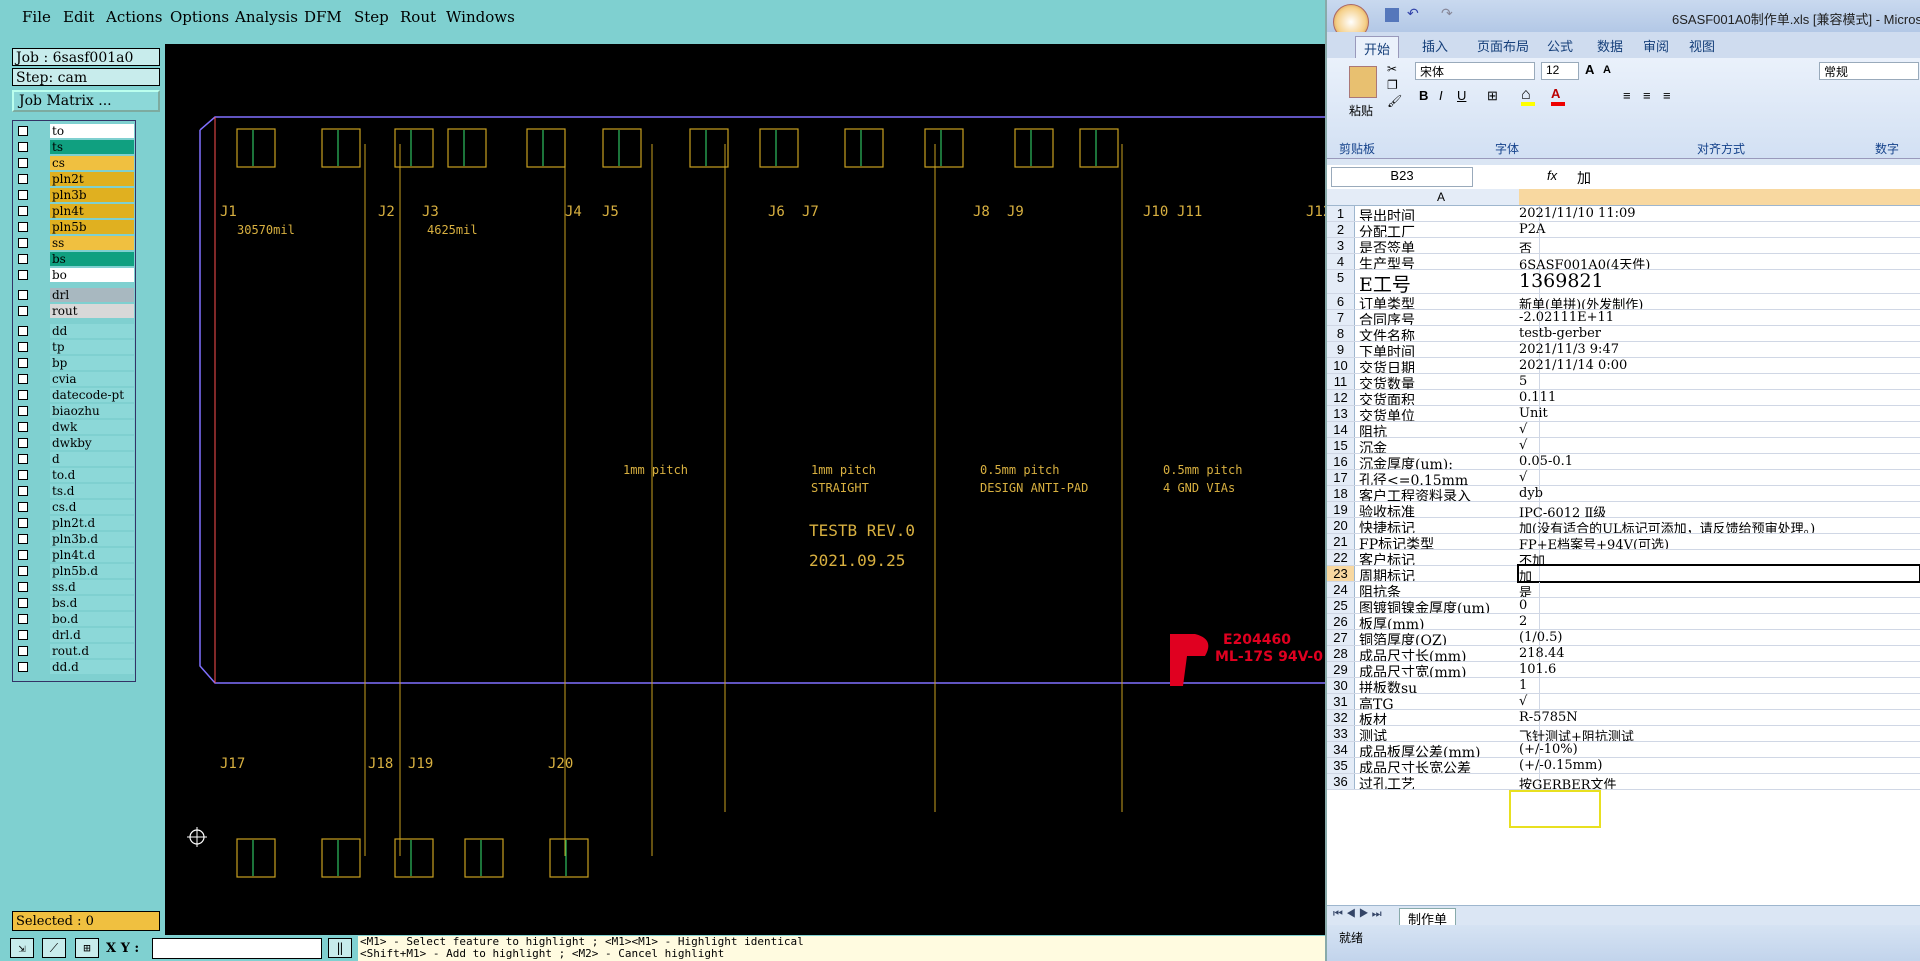 This screenshot has height=961, width=1920. Describe the element at coordinates (92, 603) in the screenshot. I see `layer-name: bs.d` at that location.